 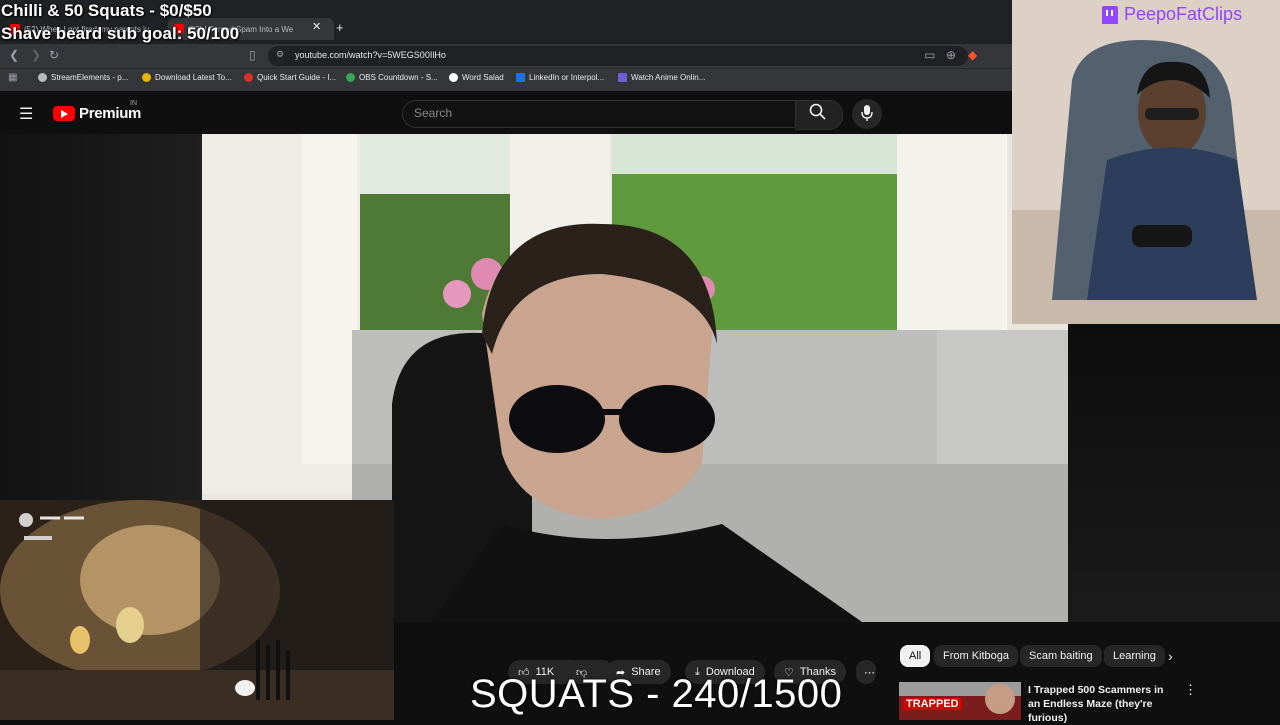 I want to click on thumbnail-text: TRAPPED, so click(x=932, y=704).